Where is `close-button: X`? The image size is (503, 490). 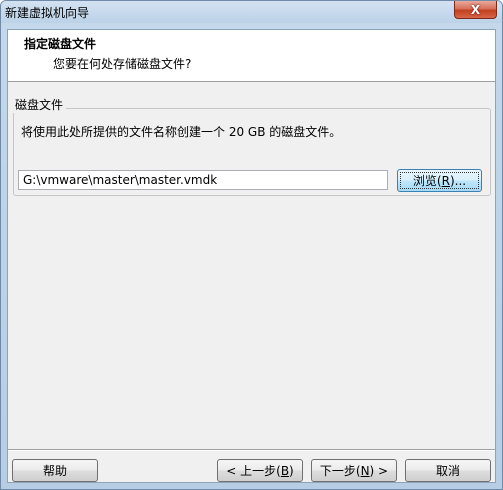
close-button: X is located at coordinates (475, 10).